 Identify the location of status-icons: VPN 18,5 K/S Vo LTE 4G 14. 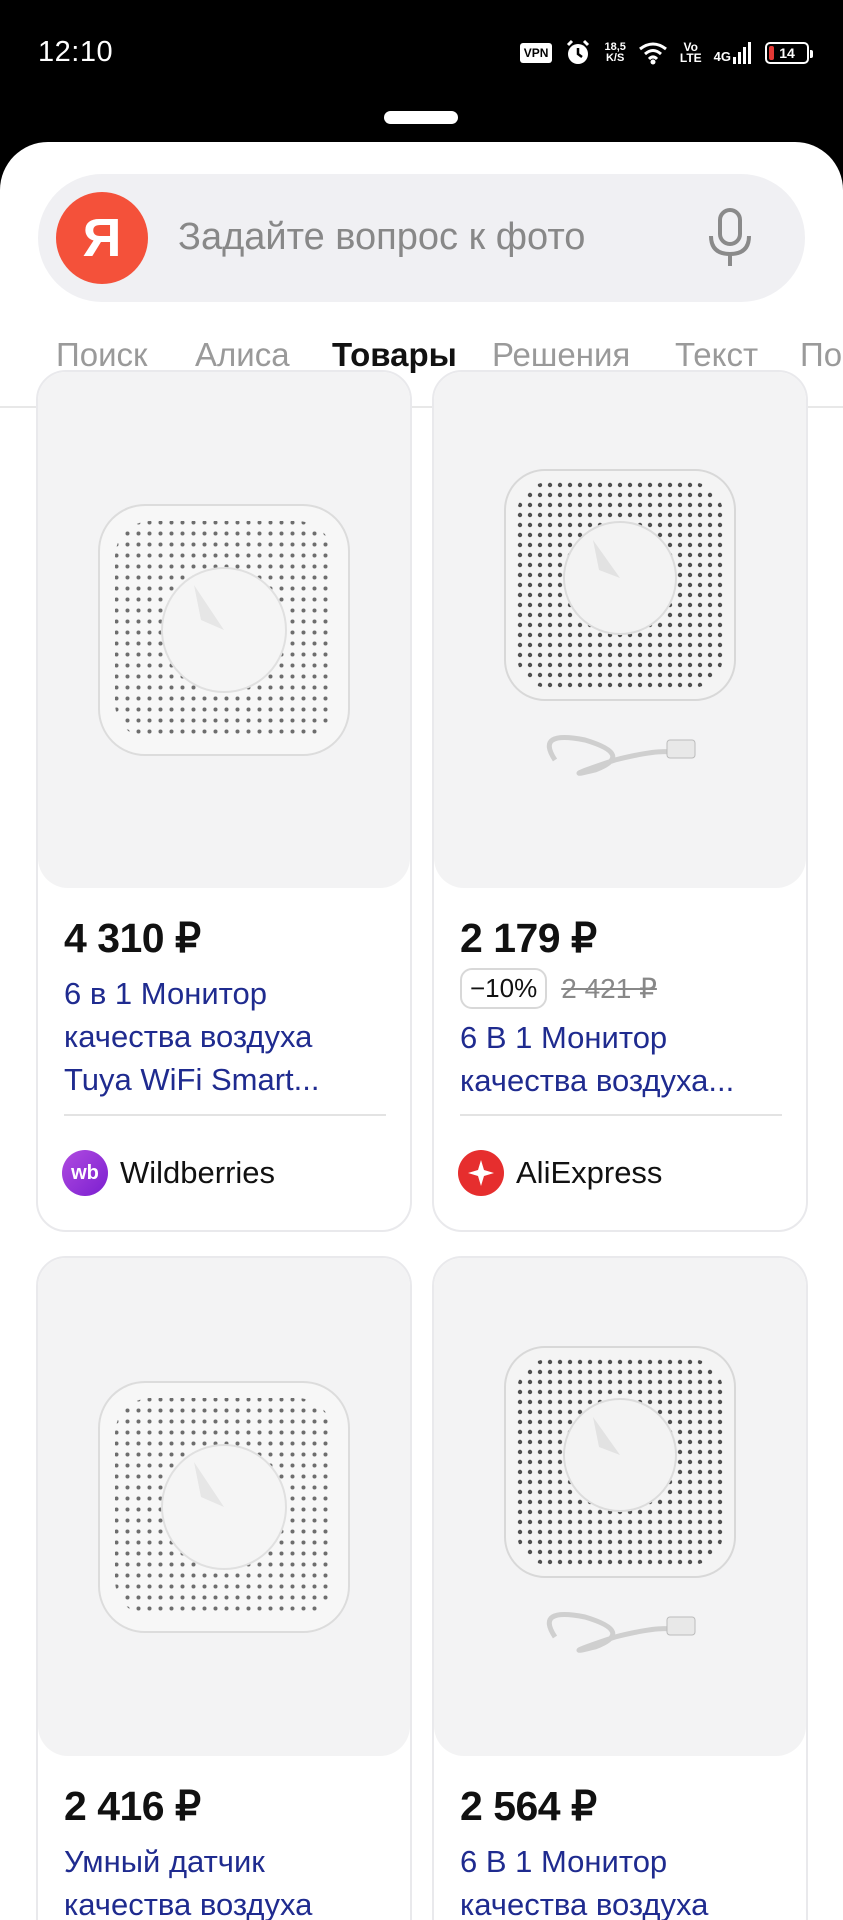
(666, 53).